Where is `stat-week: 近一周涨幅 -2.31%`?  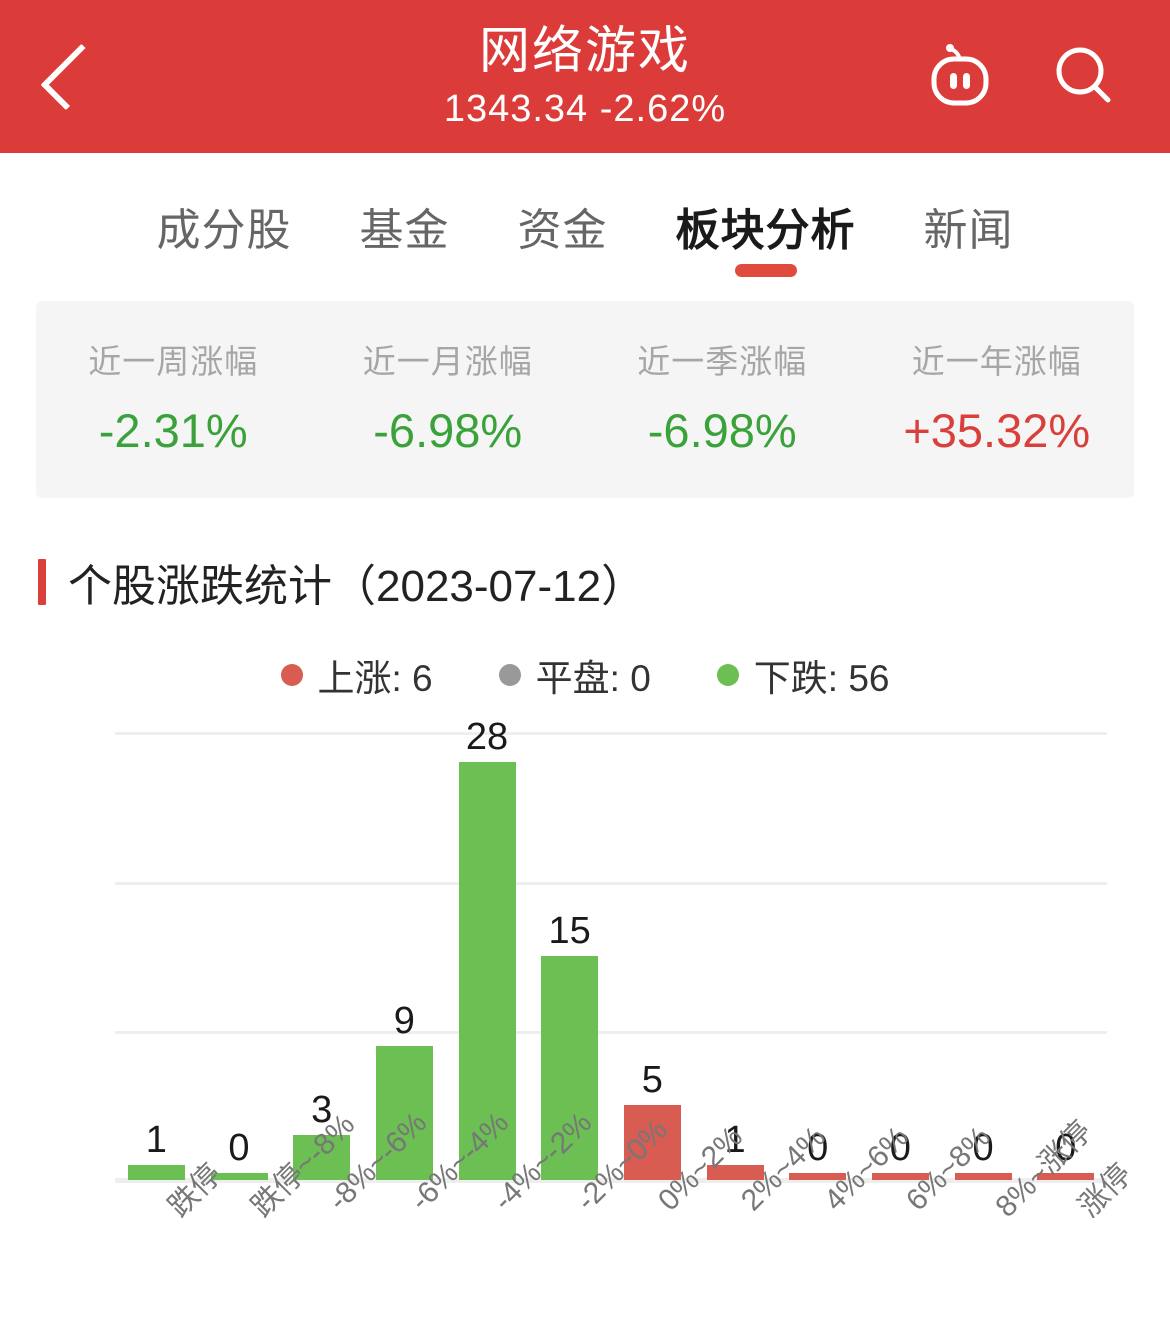
stat-week: 近一周涨幅 -2.31% is located at coordinates (173, 396).